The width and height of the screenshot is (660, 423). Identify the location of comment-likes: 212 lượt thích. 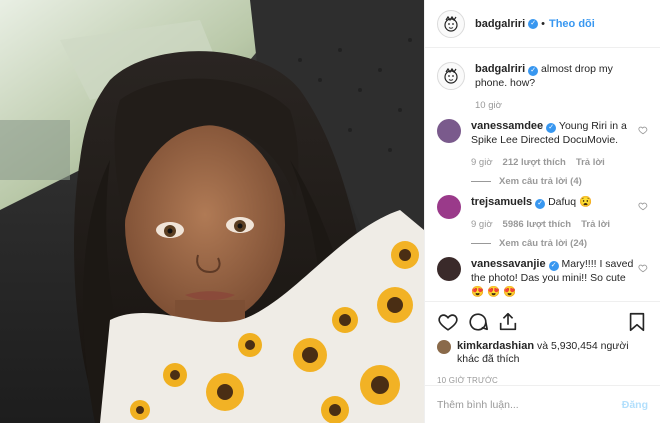
(534, 162).